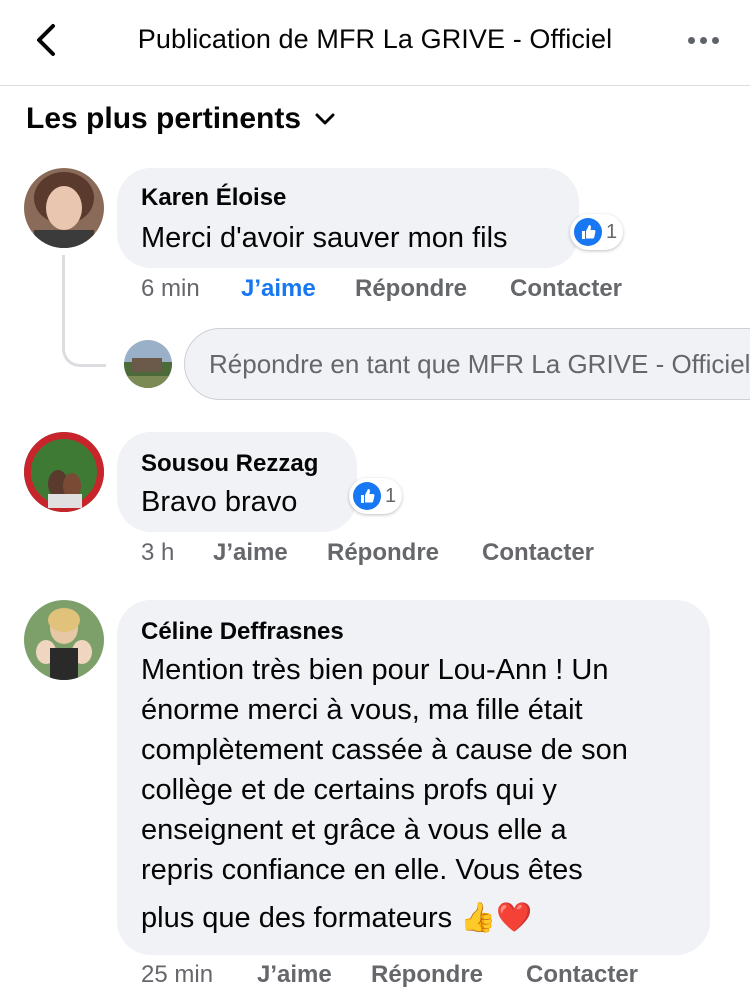  I want to click on avatar-sousou, so click(64, 472).